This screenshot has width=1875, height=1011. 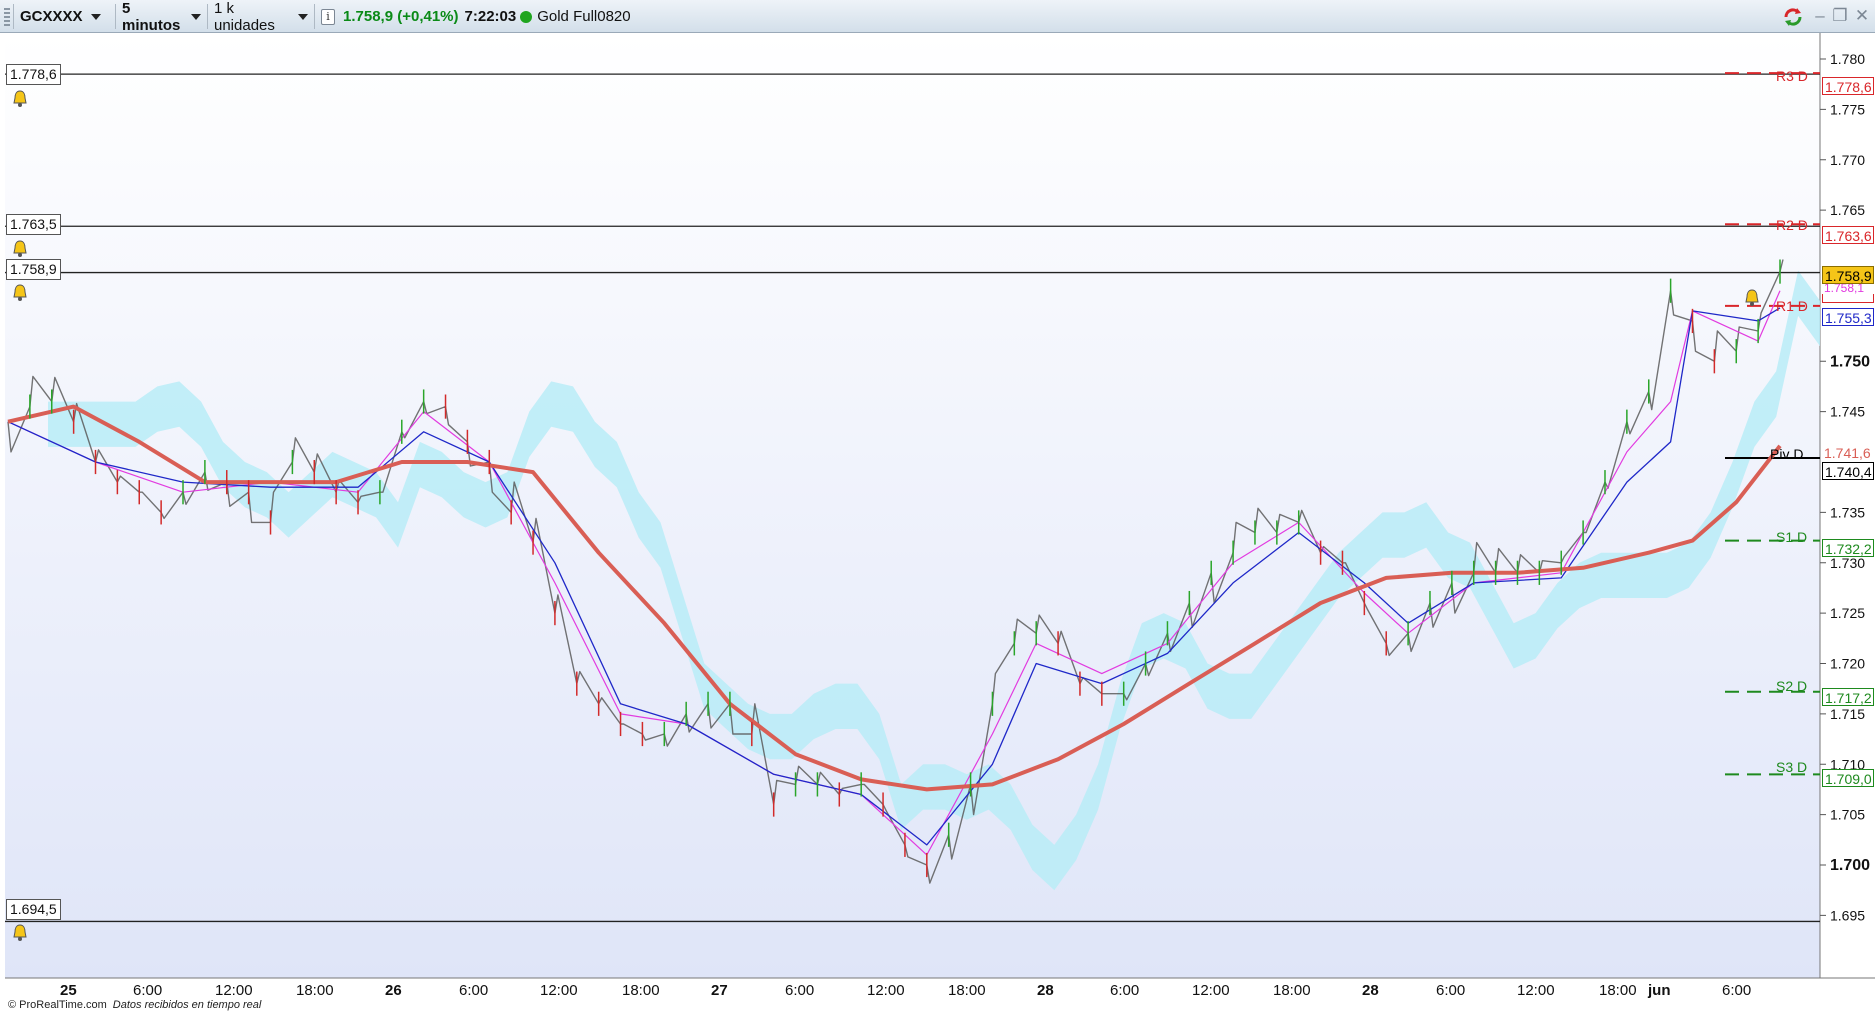 I want to click on last-price-tag: 1.758,9, so click(x=1848, y=275).